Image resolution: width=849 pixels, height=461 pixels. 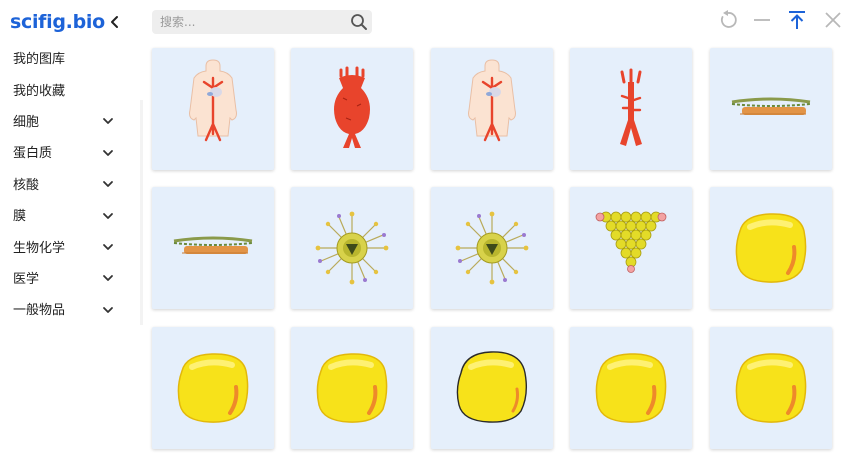 What do you see at coordinates (65, 151) in the screenshot?
I see `sidebar-item: 蛋白质` at bounding box center [65, 151].